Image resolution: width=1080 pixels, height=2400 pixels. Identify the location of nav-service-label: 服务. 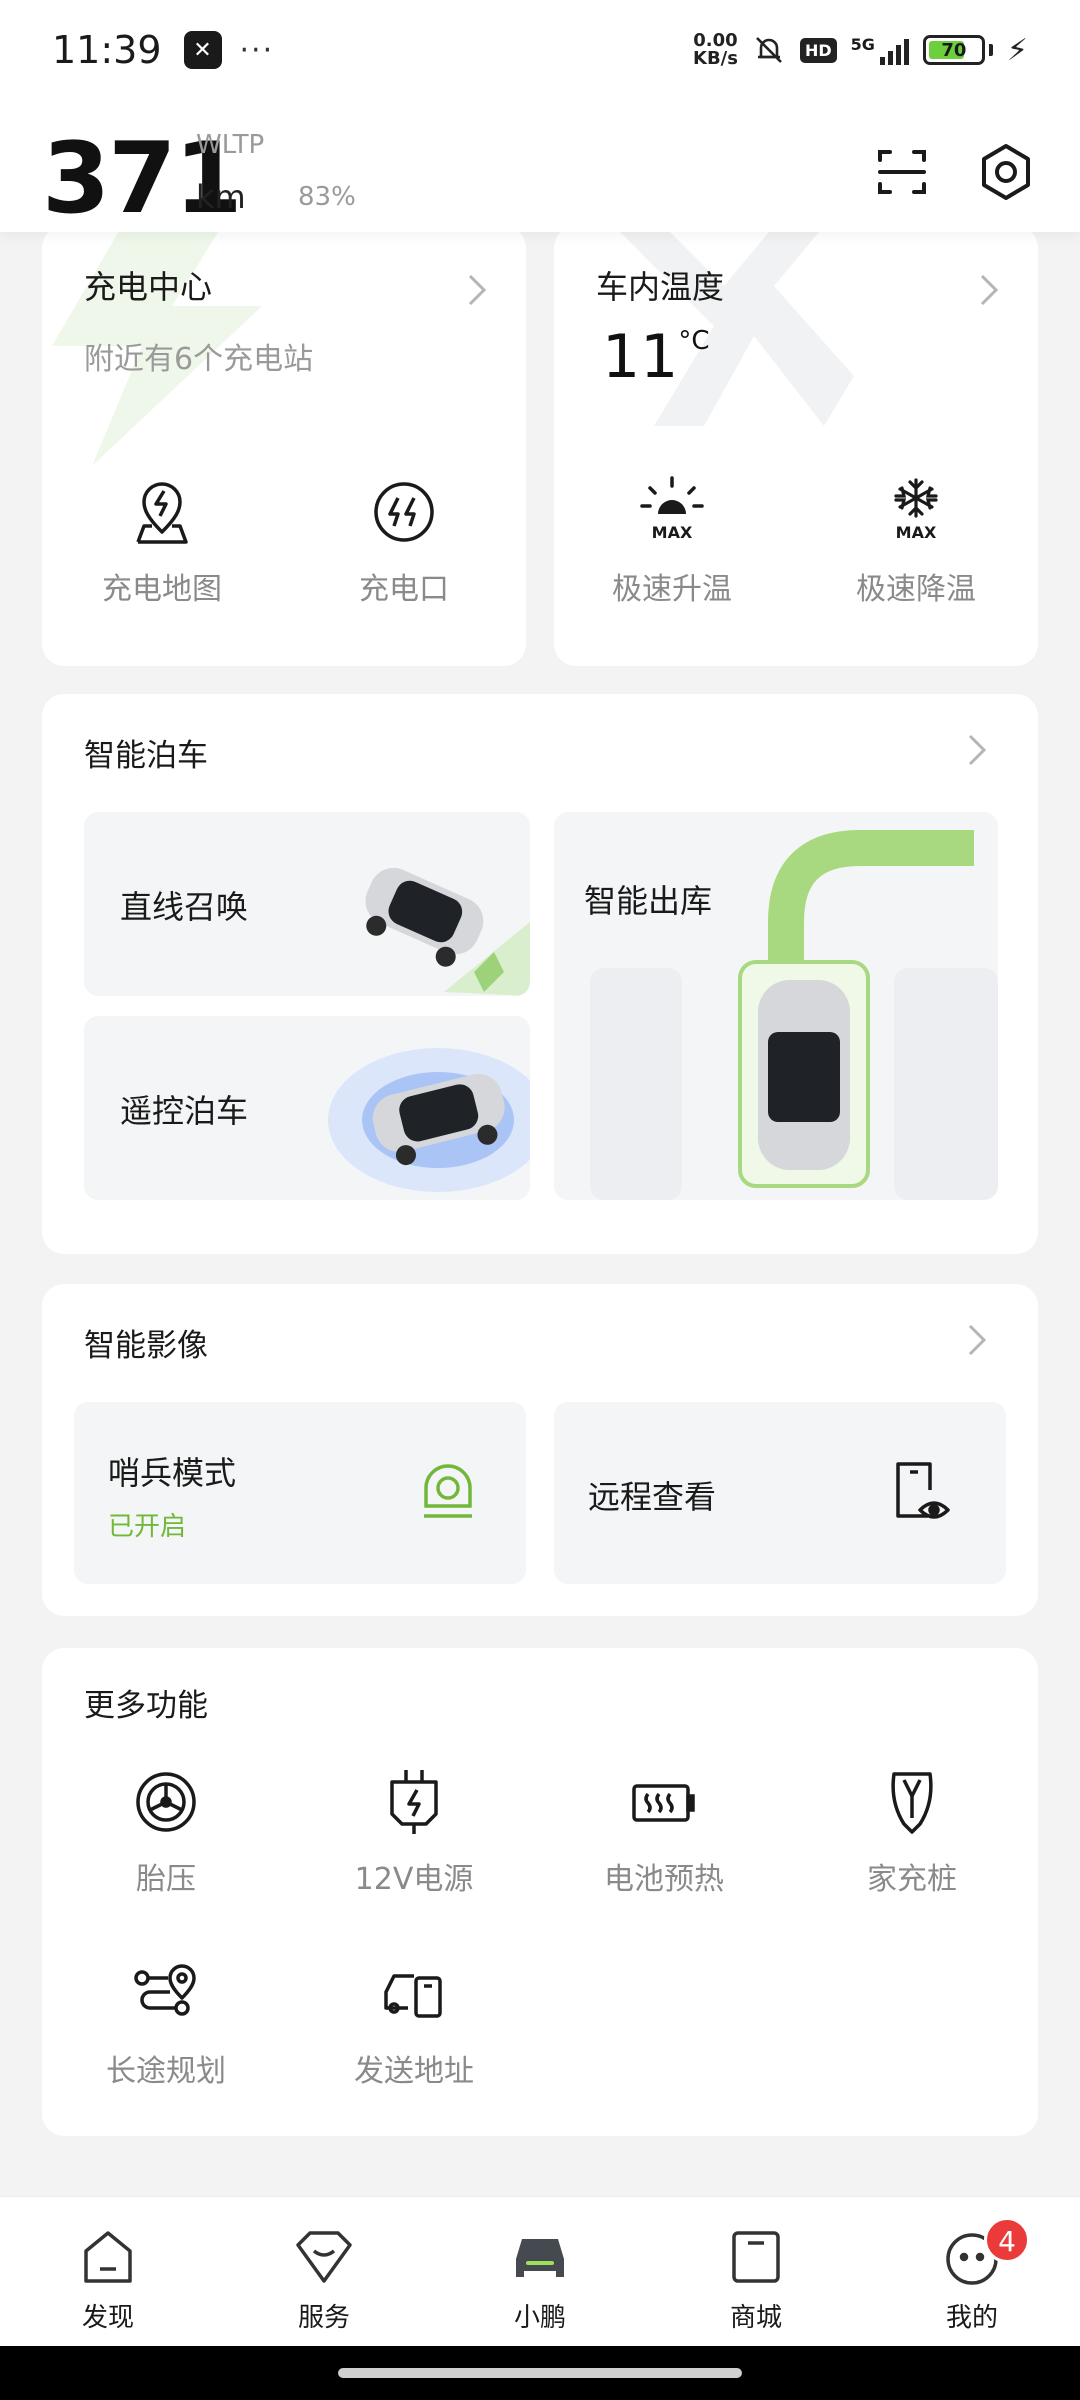
(323, 2318).